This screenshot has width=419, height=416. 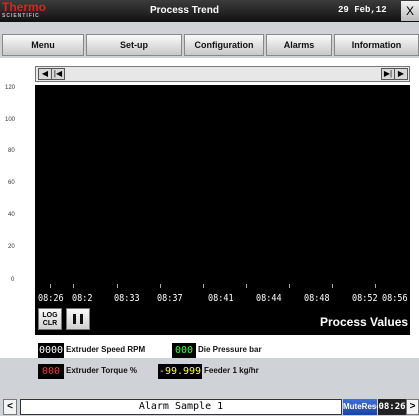 What do you see at coordinates (11, 151) in the screenshot?
I see `y-tick-label: 80` at bounding box center [11, 151].